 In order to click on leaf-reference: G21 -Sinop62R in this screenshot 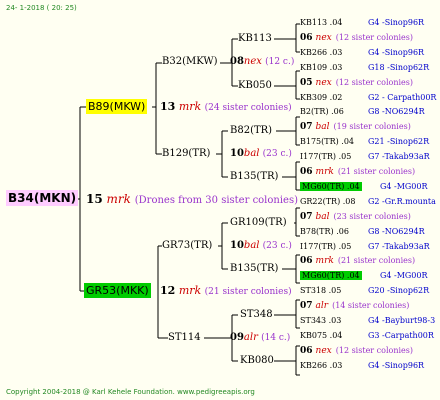, I will do `click(399, 142)`.